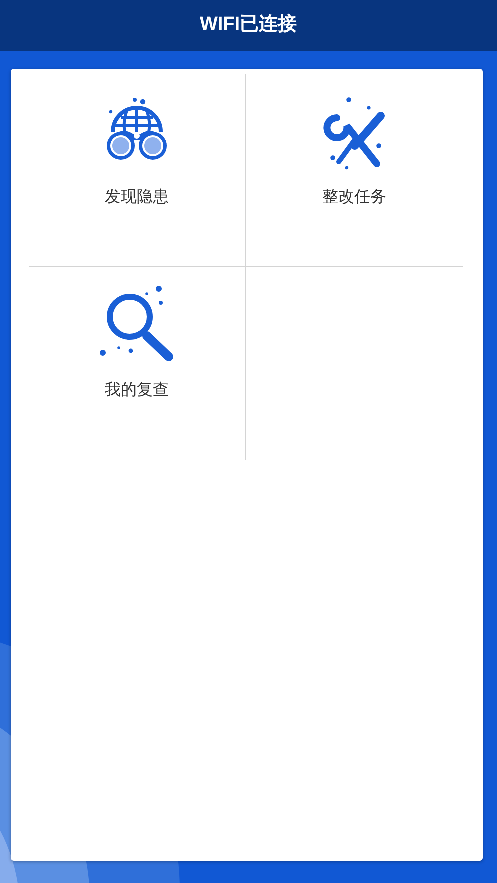 This screenshot has width=497, height=883. I want to click on menu-item-label: 整改任务, so click(354, 198).